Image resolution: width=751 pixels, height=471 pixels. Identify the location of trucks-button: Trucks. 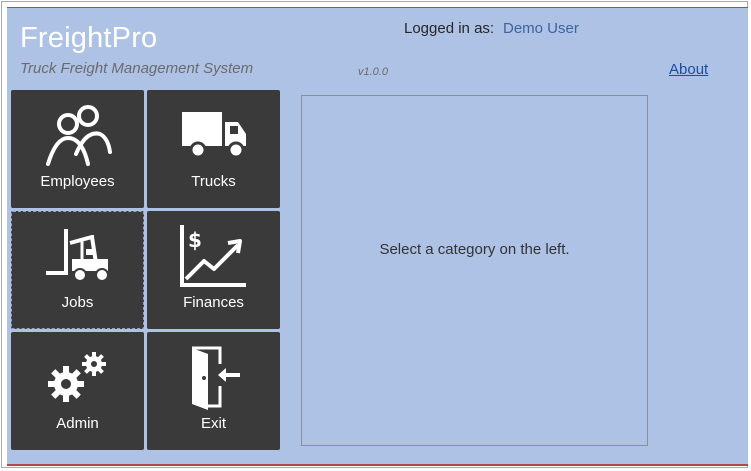
(213, 149).